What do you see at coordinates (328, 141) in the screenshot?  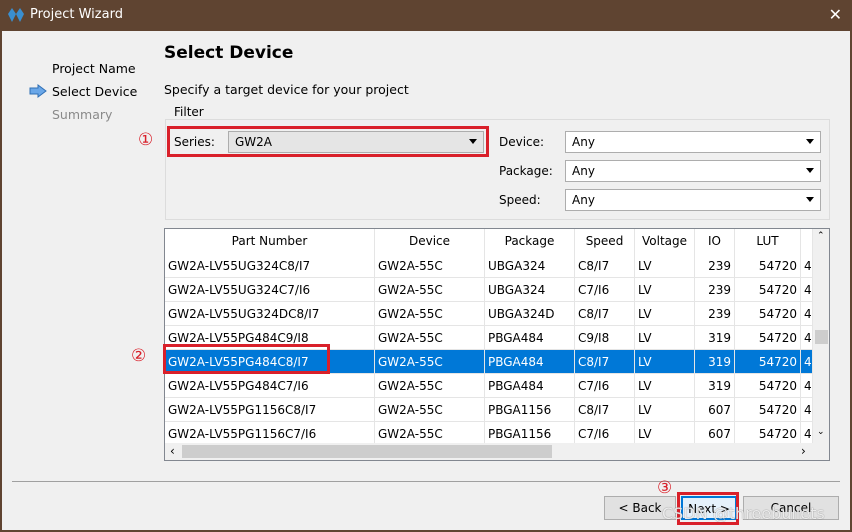 I see `annotation-box-series` at bounding box center [328, 141].